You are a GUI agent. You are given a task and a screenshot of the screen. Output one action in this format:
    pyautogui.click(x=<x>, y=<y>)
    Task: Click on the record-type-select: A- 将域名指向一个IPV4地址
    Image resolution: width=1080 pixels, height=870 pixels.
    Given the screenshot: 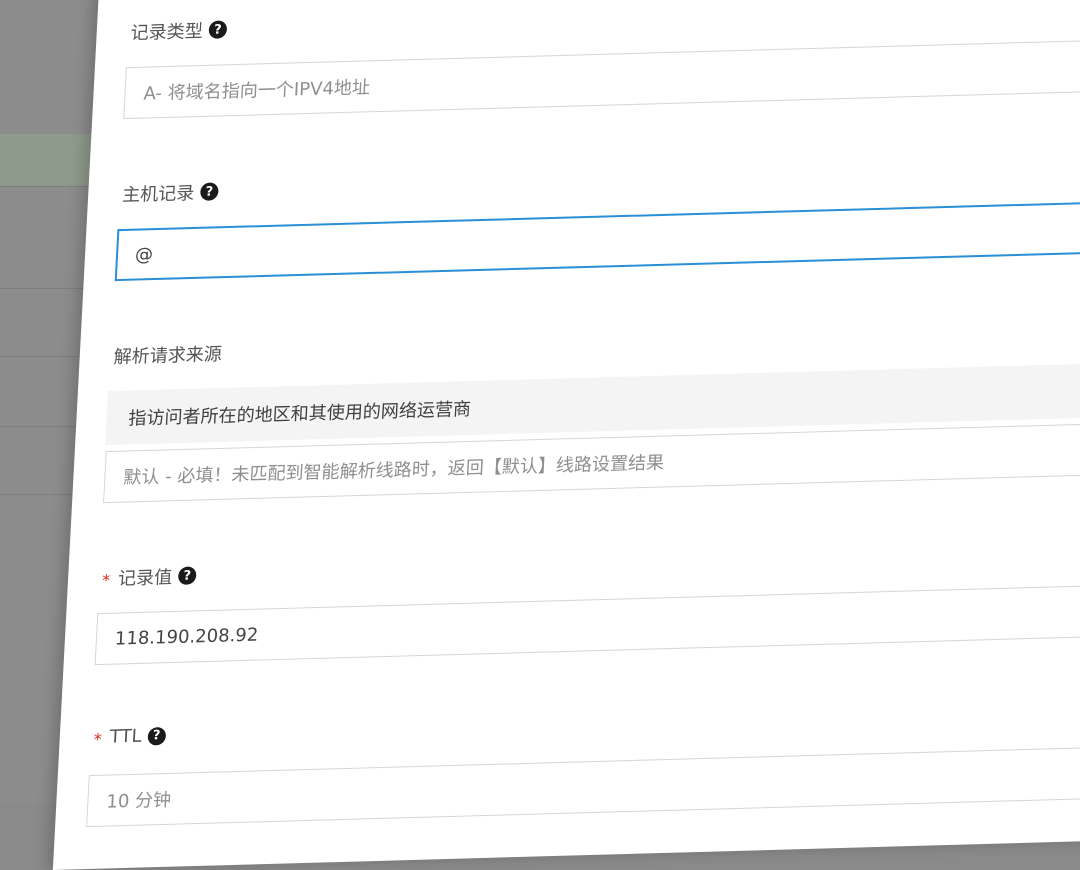 What is the action you would take?
    pyautogui.click(x=601, y=79)
    